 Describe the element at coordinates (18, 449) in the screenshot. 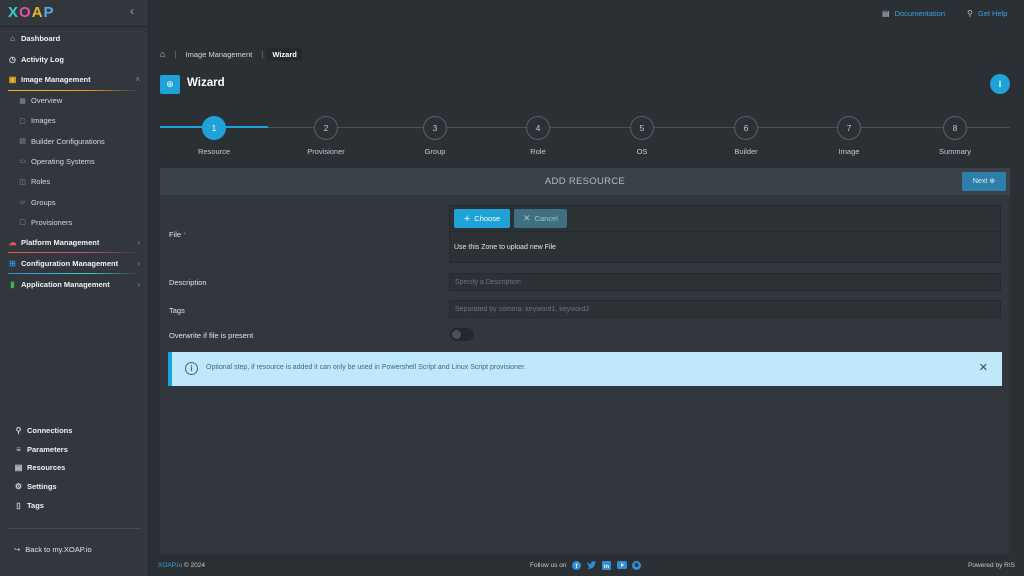

I see `sliders-icon: ≡` at that location.